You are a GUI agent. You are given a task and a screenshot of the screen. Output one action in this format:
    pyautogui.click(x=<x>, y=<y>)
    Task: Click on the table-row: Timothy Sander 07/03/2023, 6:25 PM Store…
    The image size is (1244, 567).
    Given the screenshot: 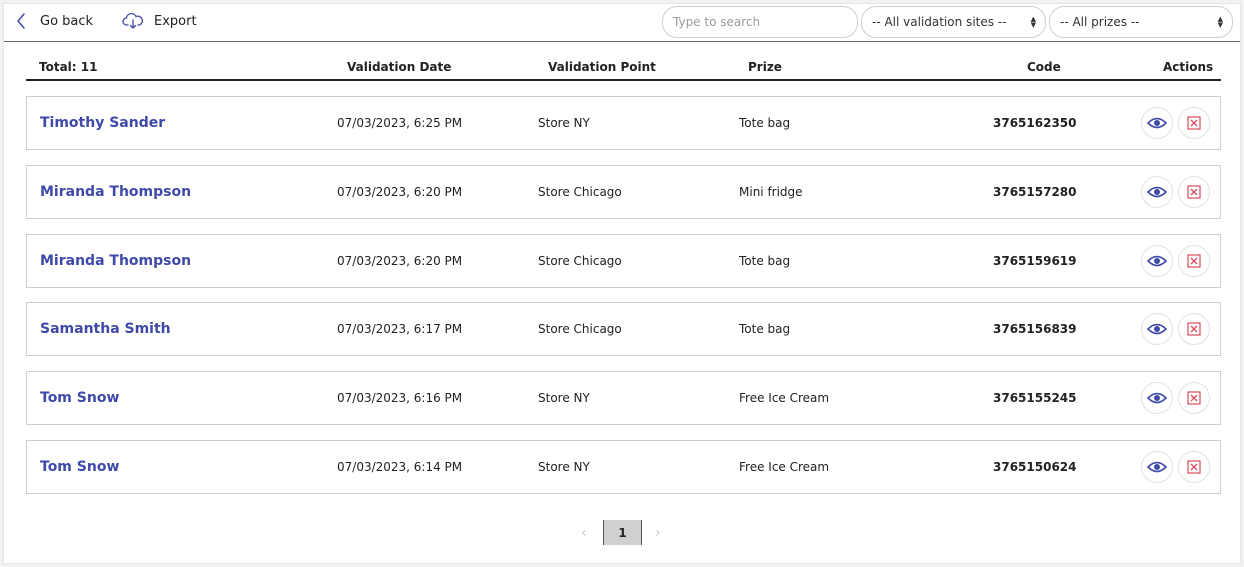 What is the action you would take?
    pyautogui.click(x=623, y=123)
    